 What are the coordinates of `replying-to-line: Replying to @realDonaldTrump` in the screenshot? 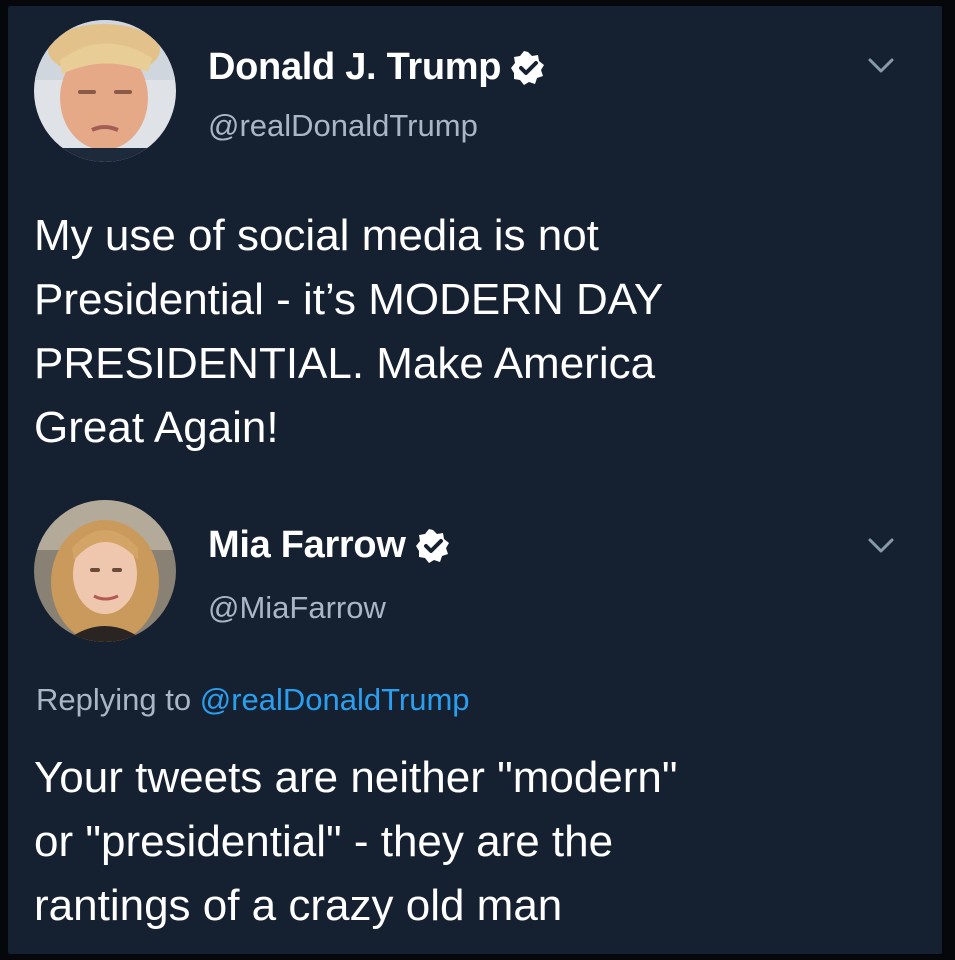 It's located at (253, 700).